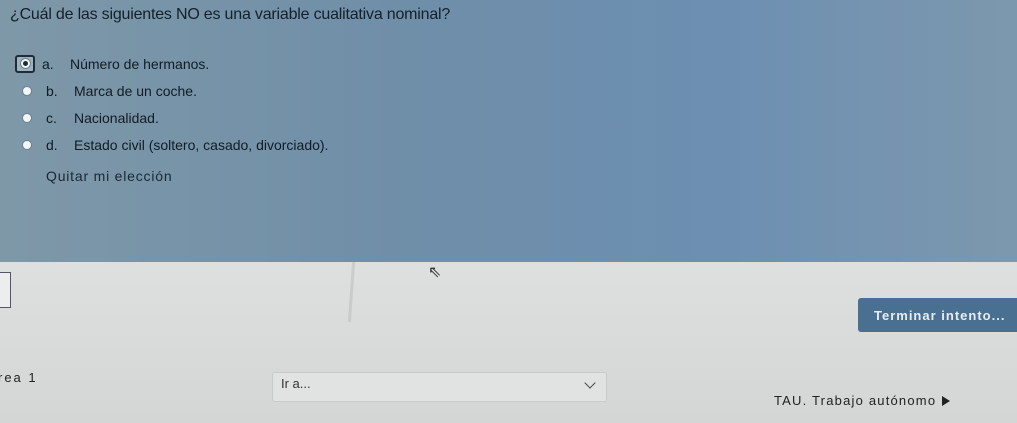 Image resolution: width=1017 pixels, height=423 pixels. I want to click on clear-choice-link: Quitar mi elección, so click(109, 176).